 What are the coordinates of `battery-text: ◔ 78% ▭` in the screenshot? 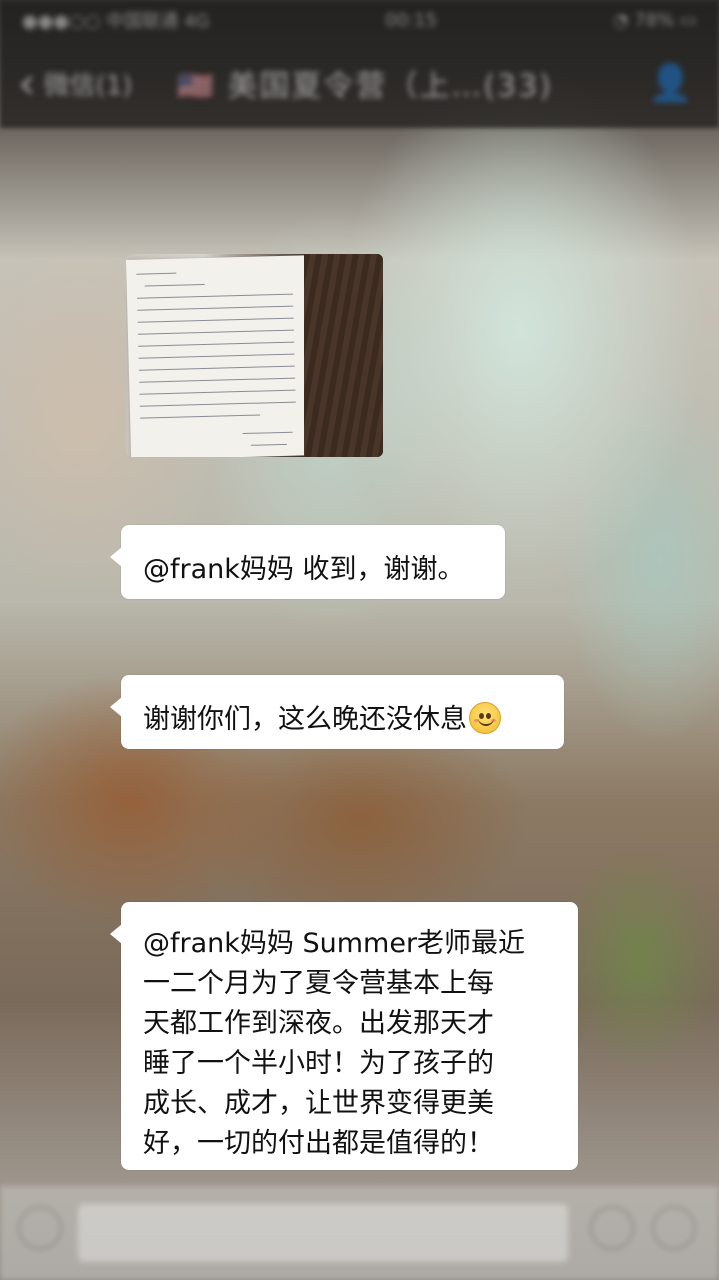 It's located at (654, 20).